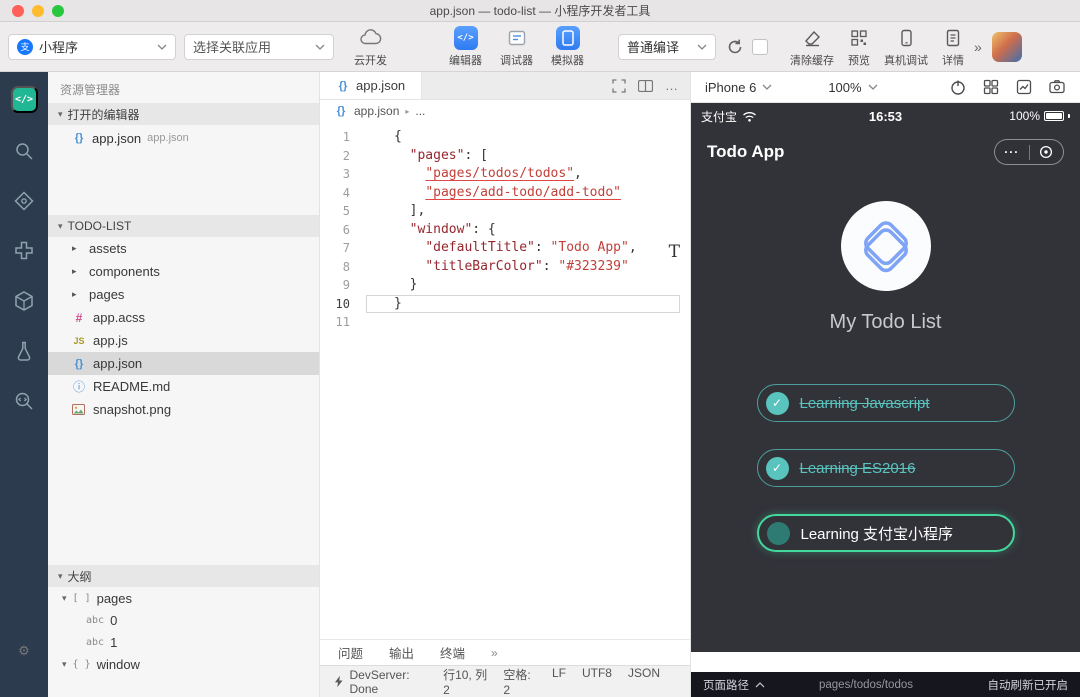 The height and width of the screenshot is (697, 1080). Describe the element at coordinates (183, 363) in the screenshot. I see `tree-item-app-json: {} app.json` at that location.